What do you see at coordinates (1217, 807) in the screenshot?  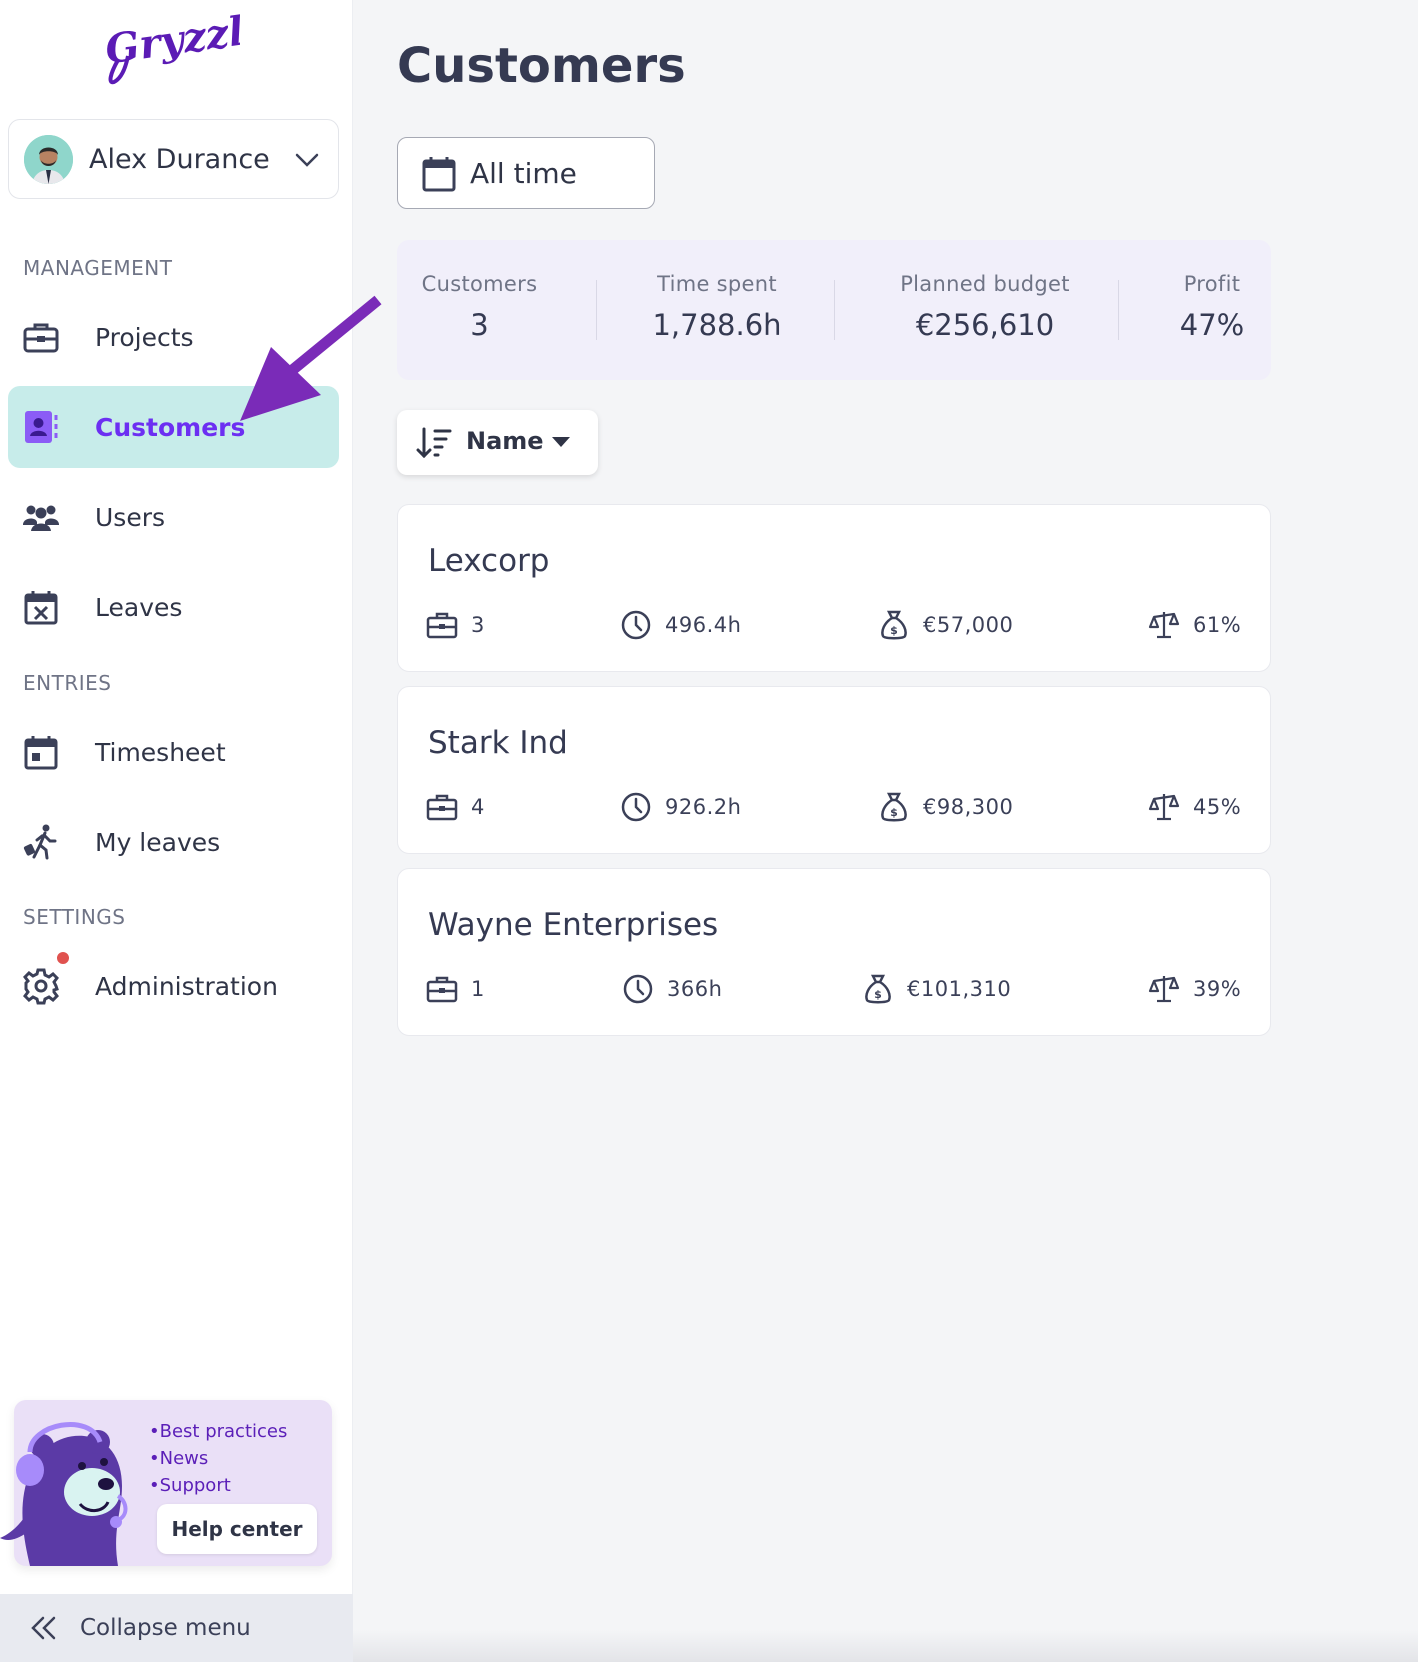 I see `metric-value: 45%` at bounding box center [1217, 807].